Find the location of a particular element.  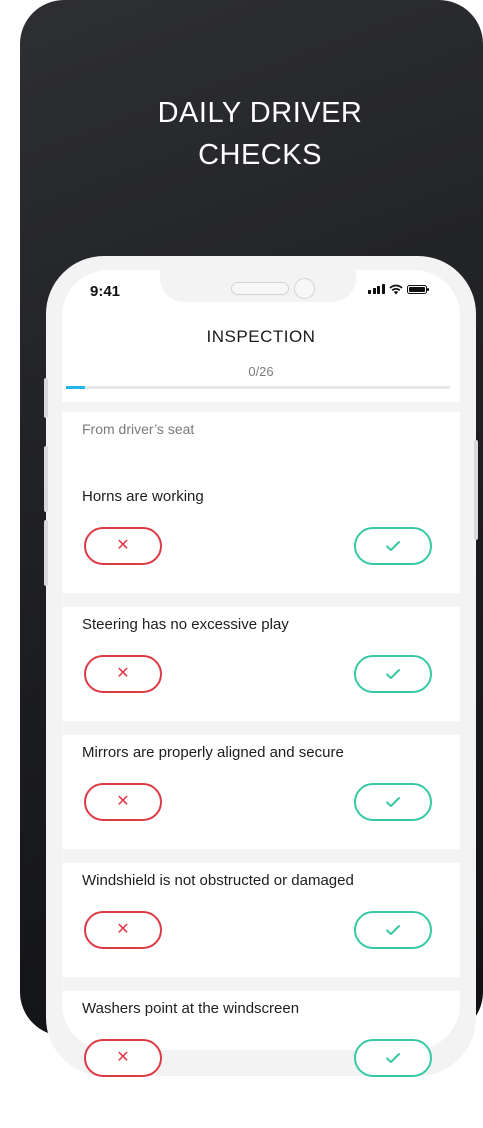

page-title: INSPECTION is located at coordinates (261, 336).